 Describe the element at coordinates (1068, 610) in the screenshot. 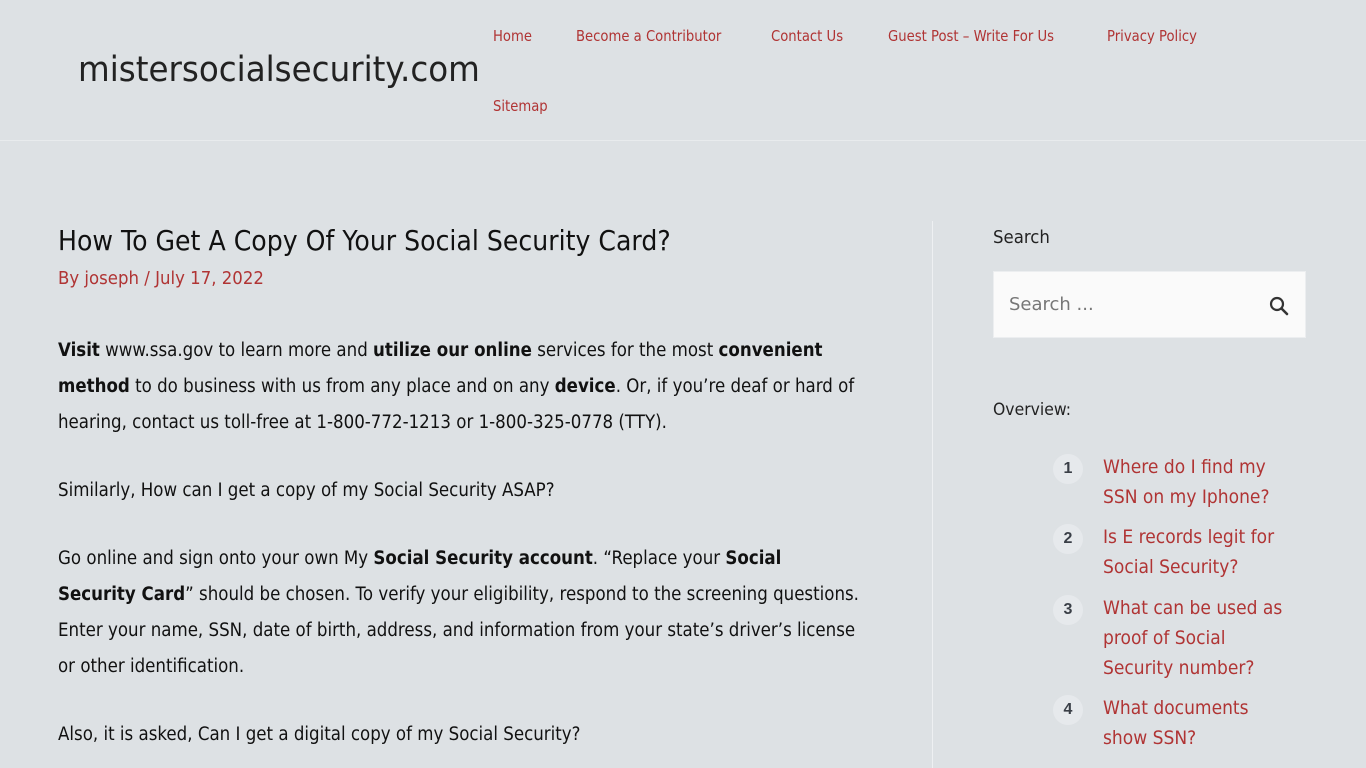

I see `toc-number-badge: 3` at that location.